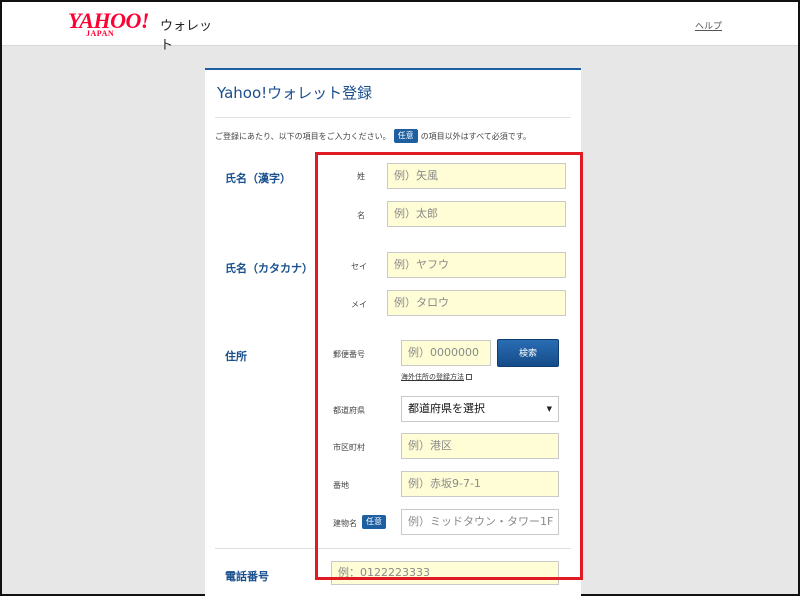 This screenshot has width=800, height=596. Describe the element at coordinates (359, 266) in the screenshot. I see `last-name-kana-label: セイ` at that location.